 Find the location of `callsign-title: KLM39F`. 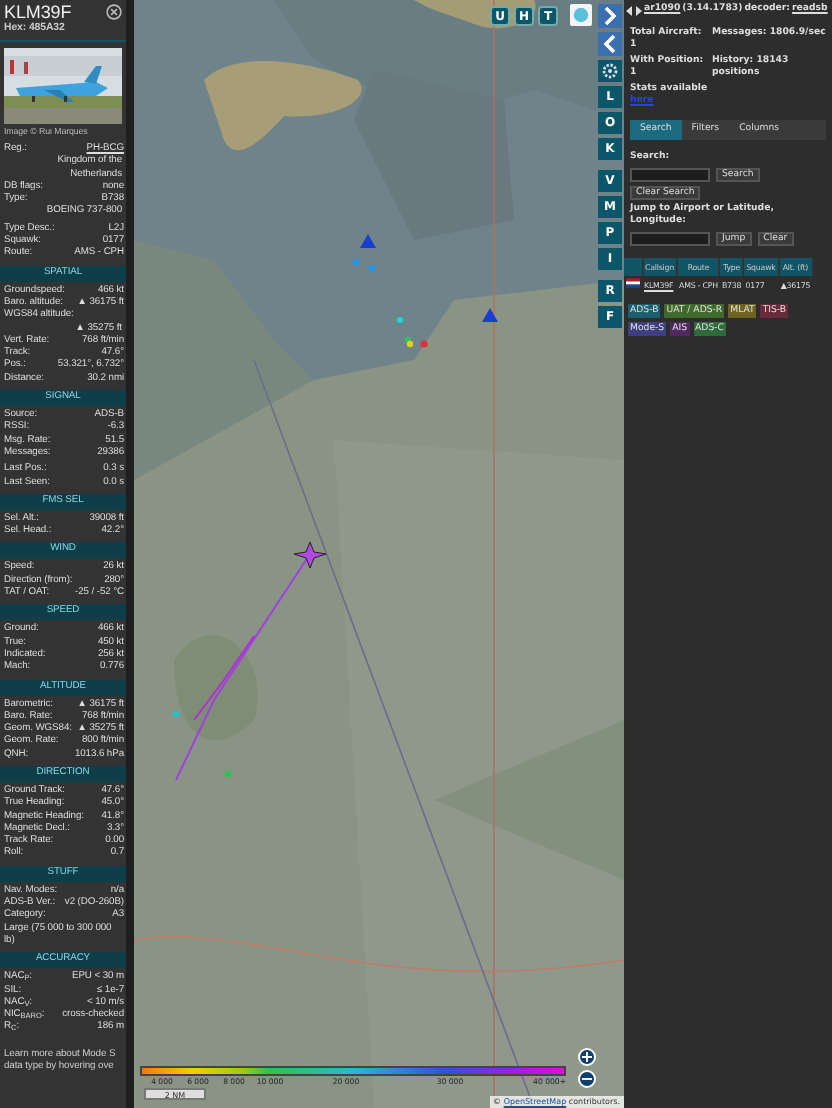

callsign-title: KLM39F is located at coordinates (38, 12).